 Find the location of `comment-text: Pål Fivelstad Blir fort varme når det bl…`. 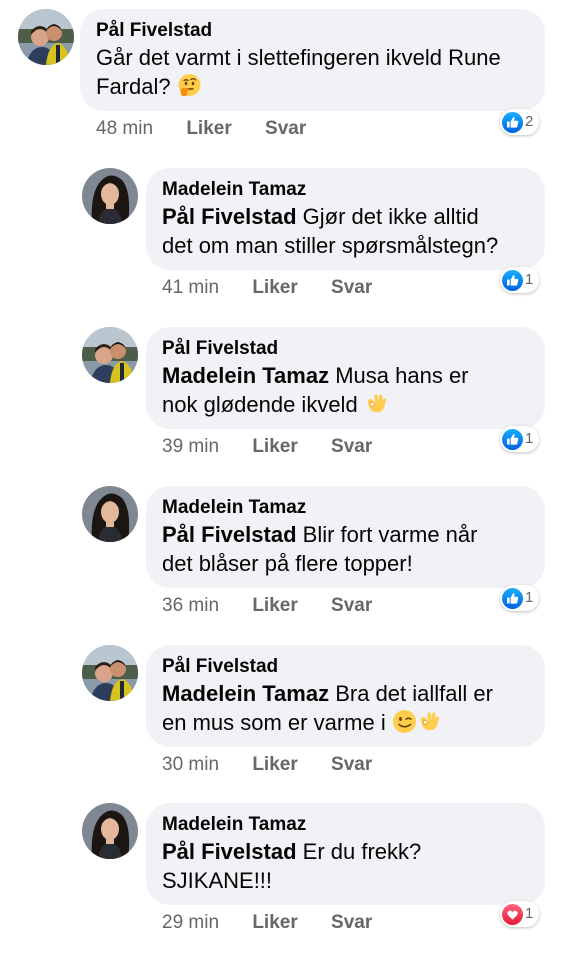

comment-text: Pål Fivelstad Blir fort varme når det bl… is located at coordinates (320, 549).